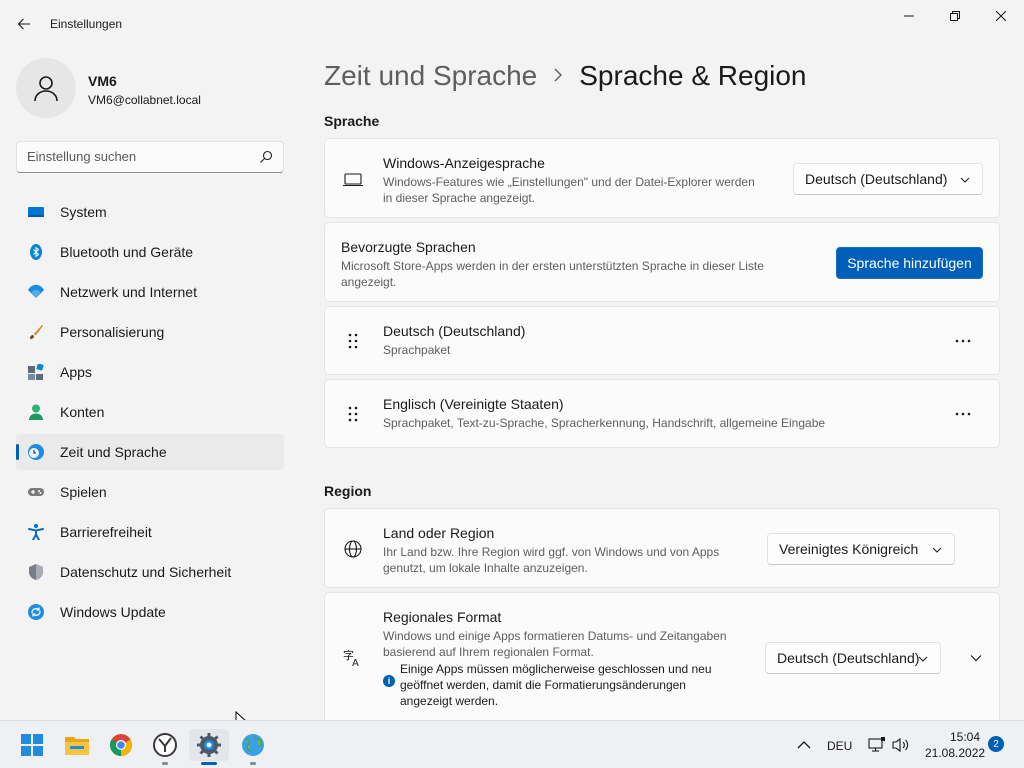 The image size is (1024, 768). Describe the element at coordinates (442, 617) in the screenshot. I see `regional-format-title: Regionales Format` at that location.